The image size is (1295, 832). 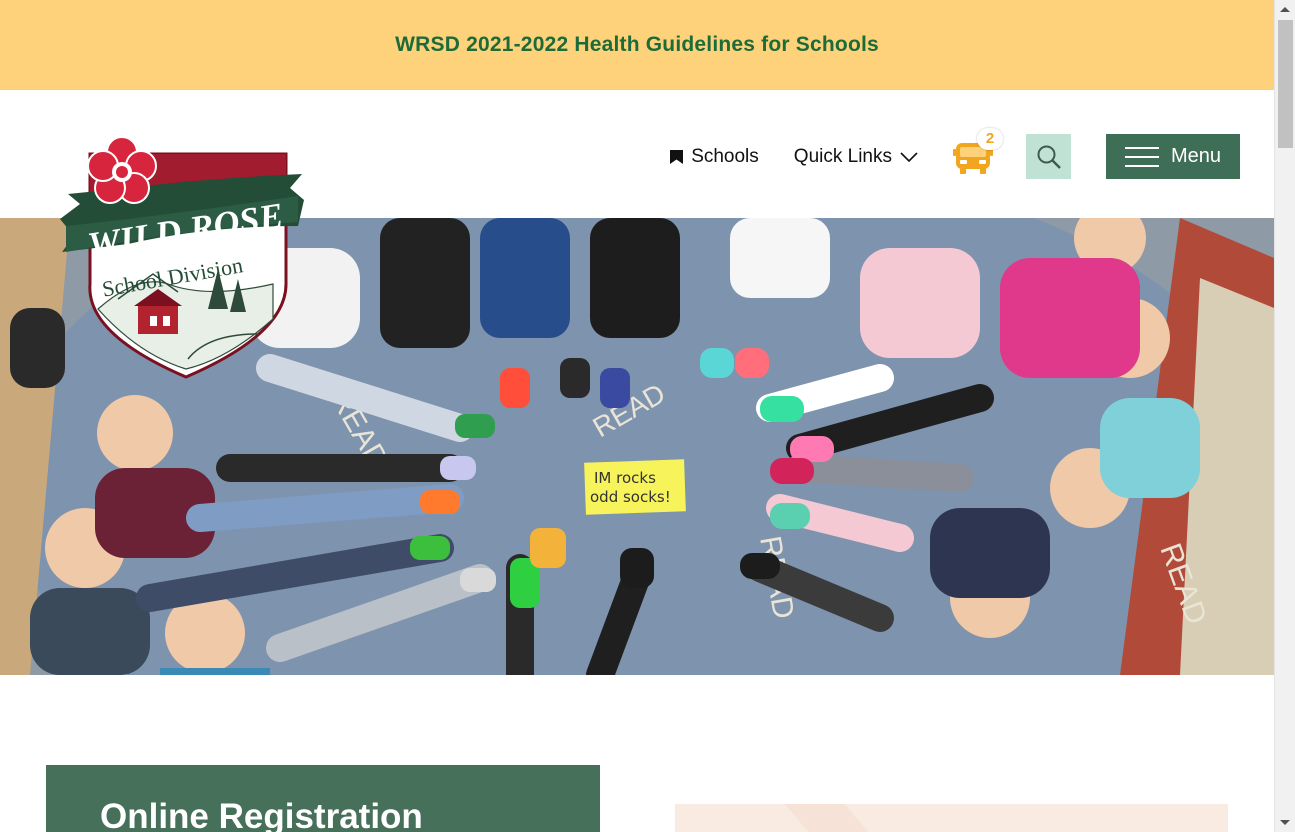 I want to click on wild-rose-crest-icon: WILD ROSE School Division, so click(x=182, y=257).